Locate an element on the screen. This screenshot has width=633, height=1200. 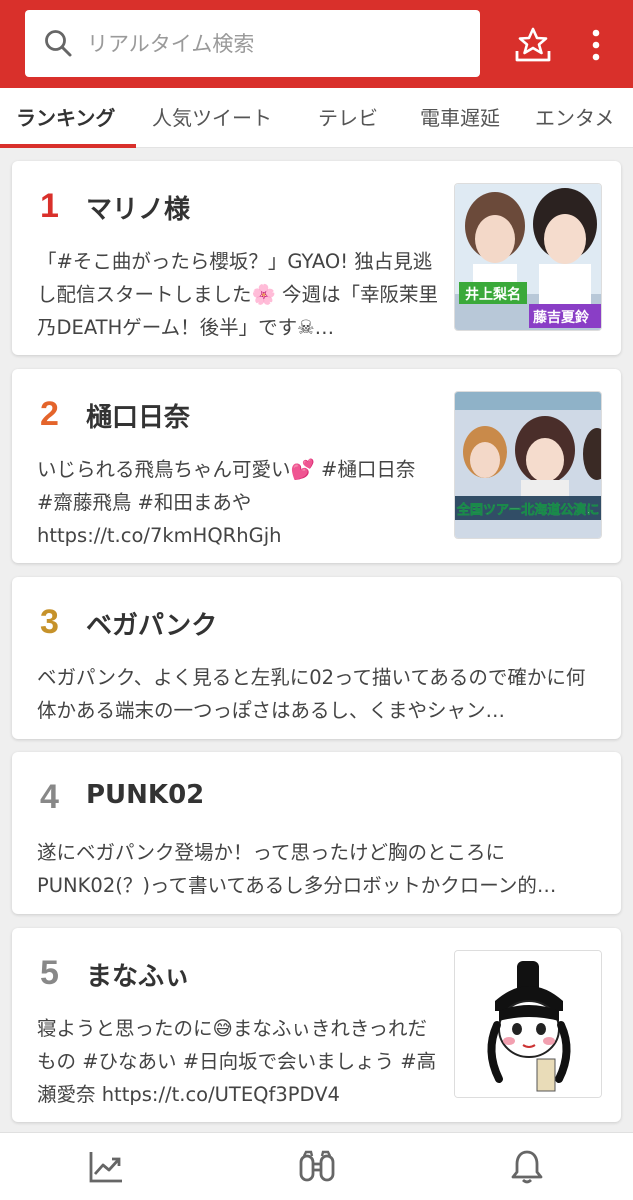
tab-popular-tweets: 人気ツイート is located at coordinates (212, 117).